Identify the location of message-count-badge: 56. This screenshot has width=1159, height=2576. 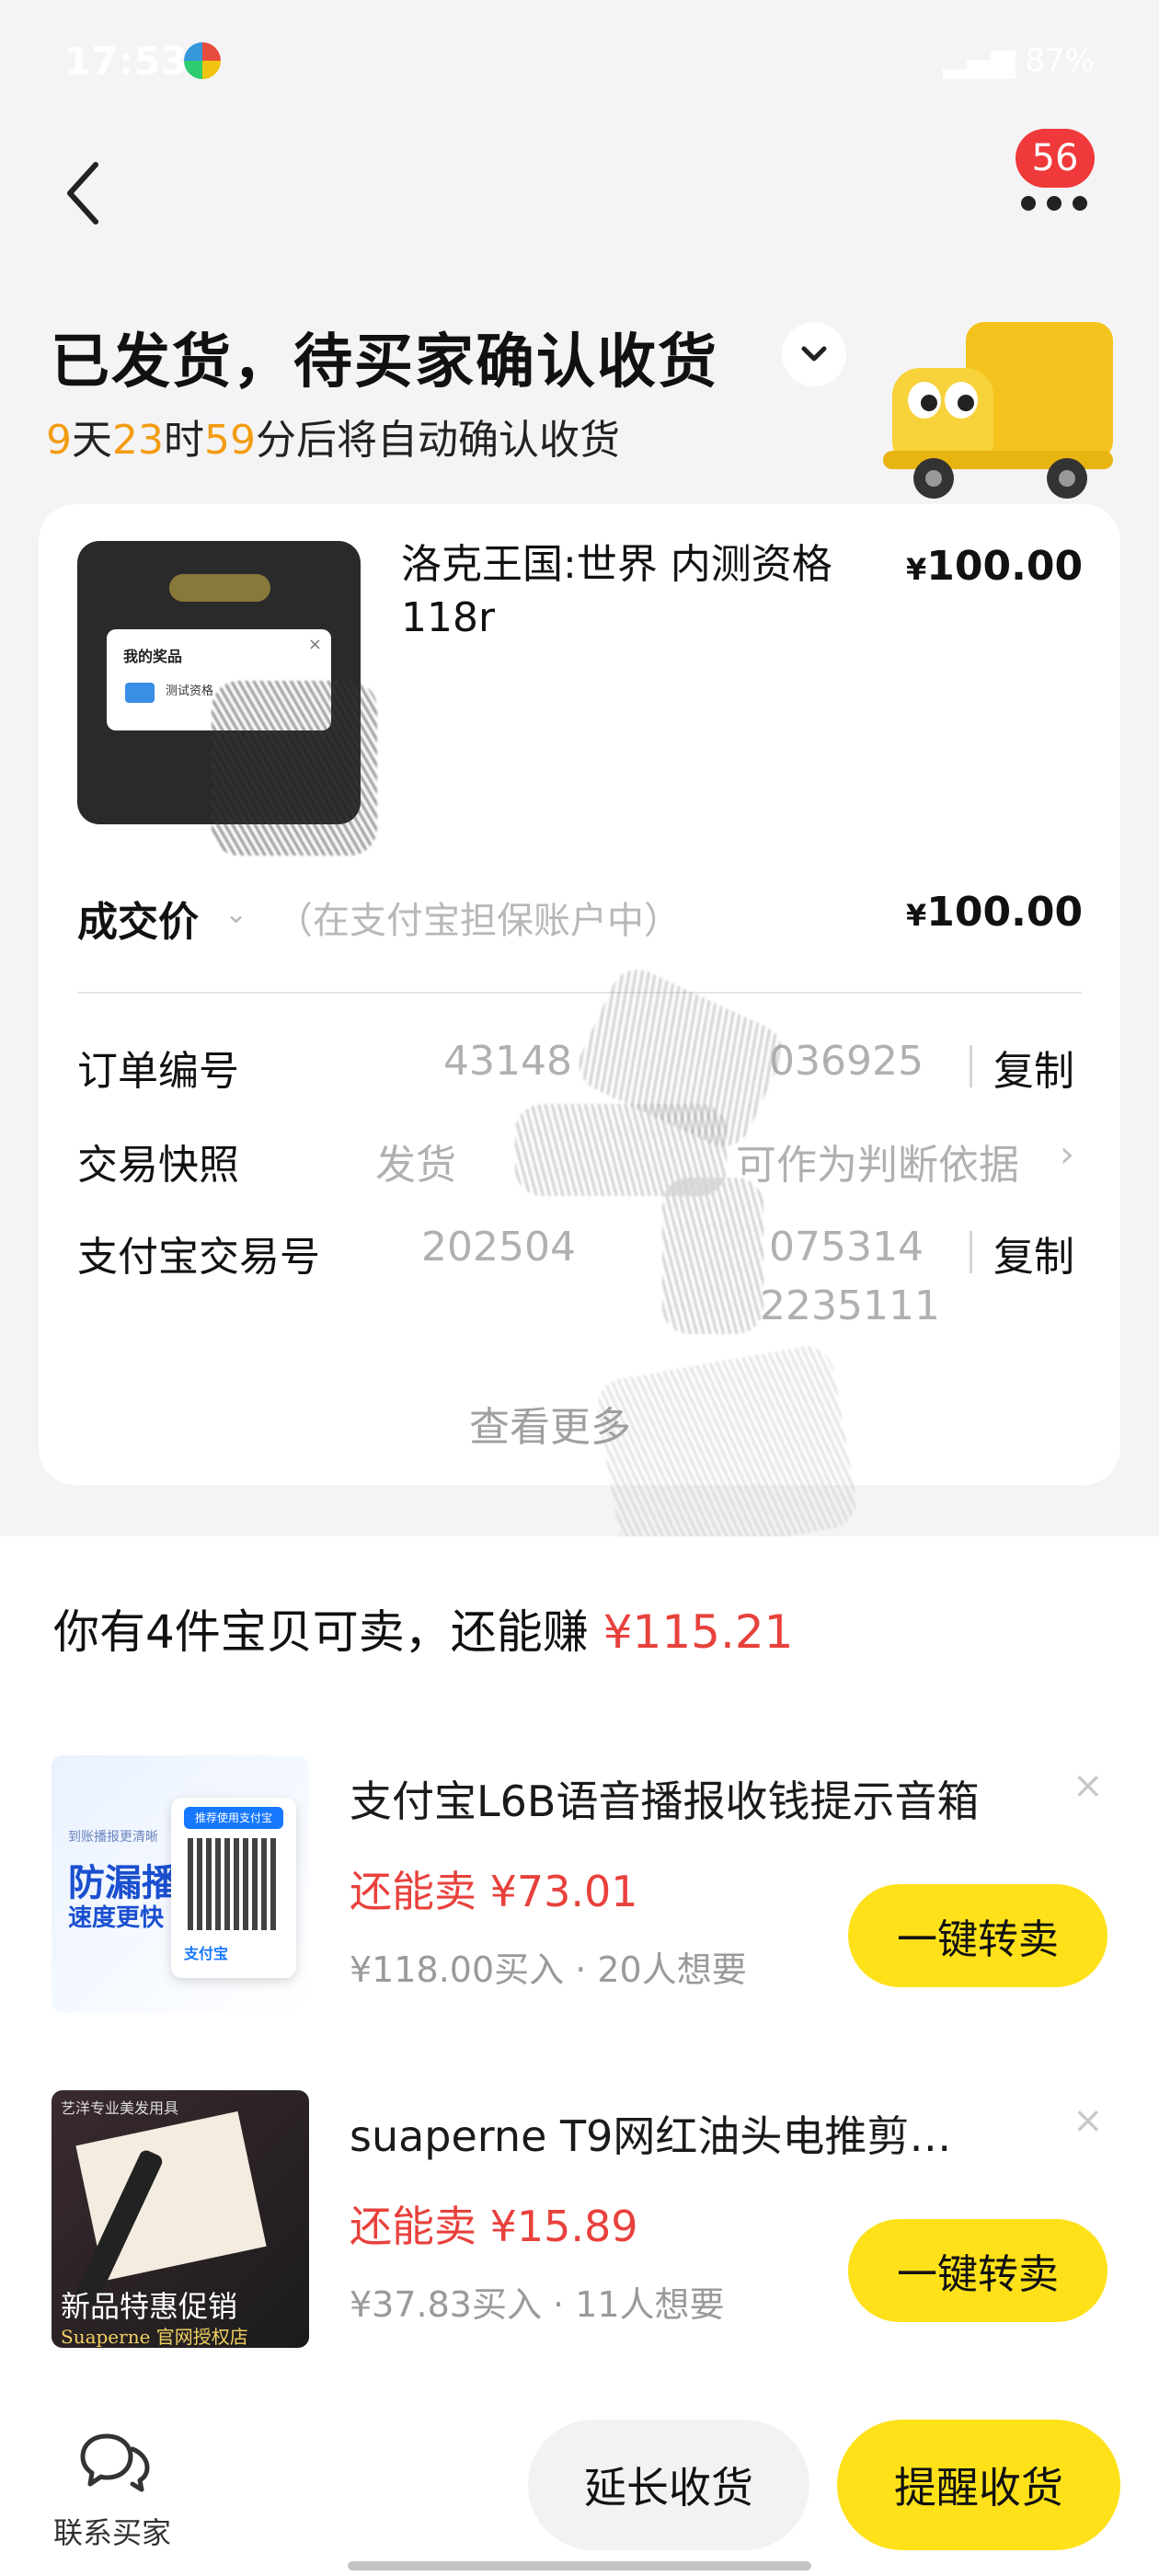
(1055, 158).